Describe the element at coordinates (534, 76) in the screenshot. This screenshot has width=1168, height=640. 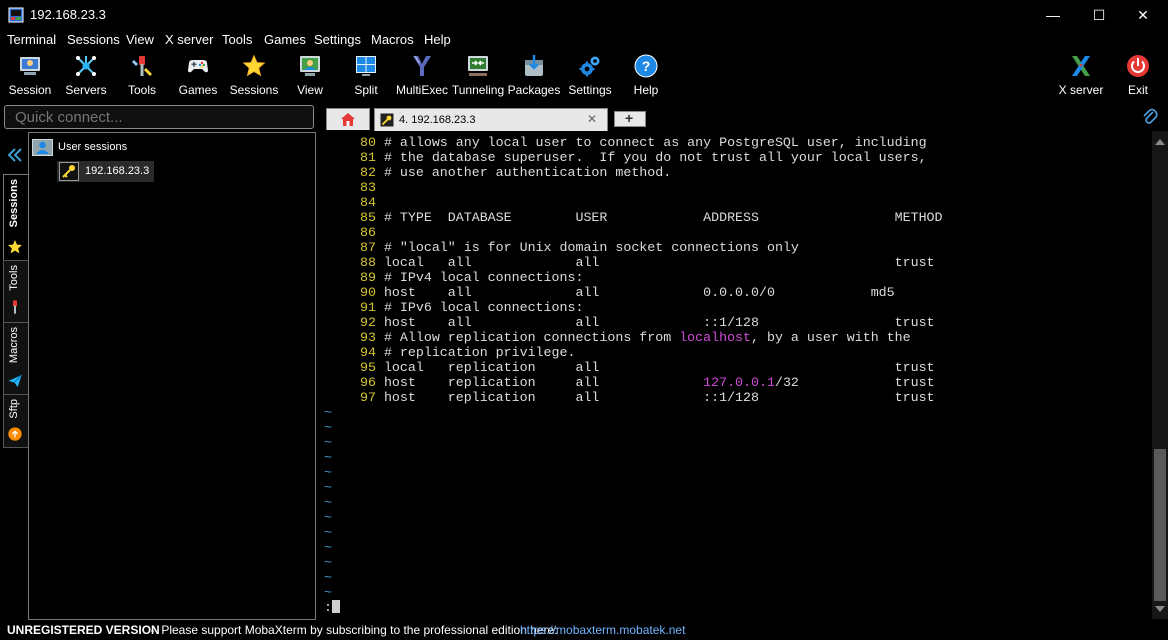
I see `packages-button: Packages` at that location.